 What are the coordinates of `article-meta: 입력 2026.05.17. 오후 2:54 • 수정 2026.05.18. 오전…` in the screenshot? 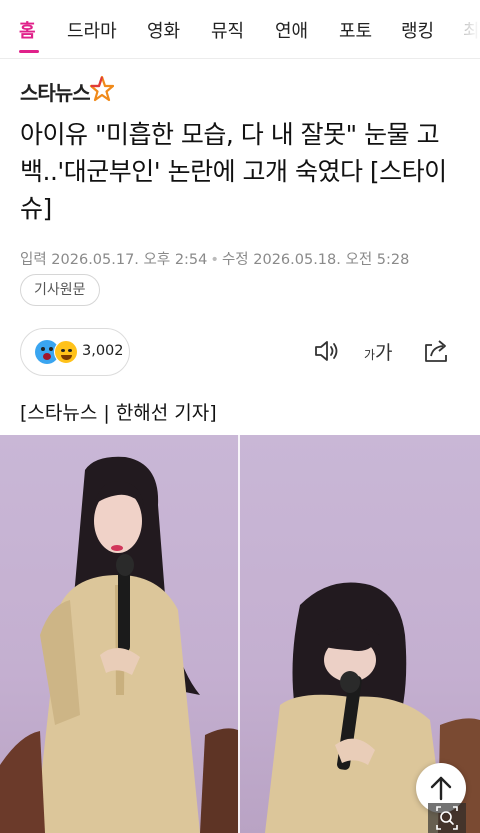 It's located at (214, 258).